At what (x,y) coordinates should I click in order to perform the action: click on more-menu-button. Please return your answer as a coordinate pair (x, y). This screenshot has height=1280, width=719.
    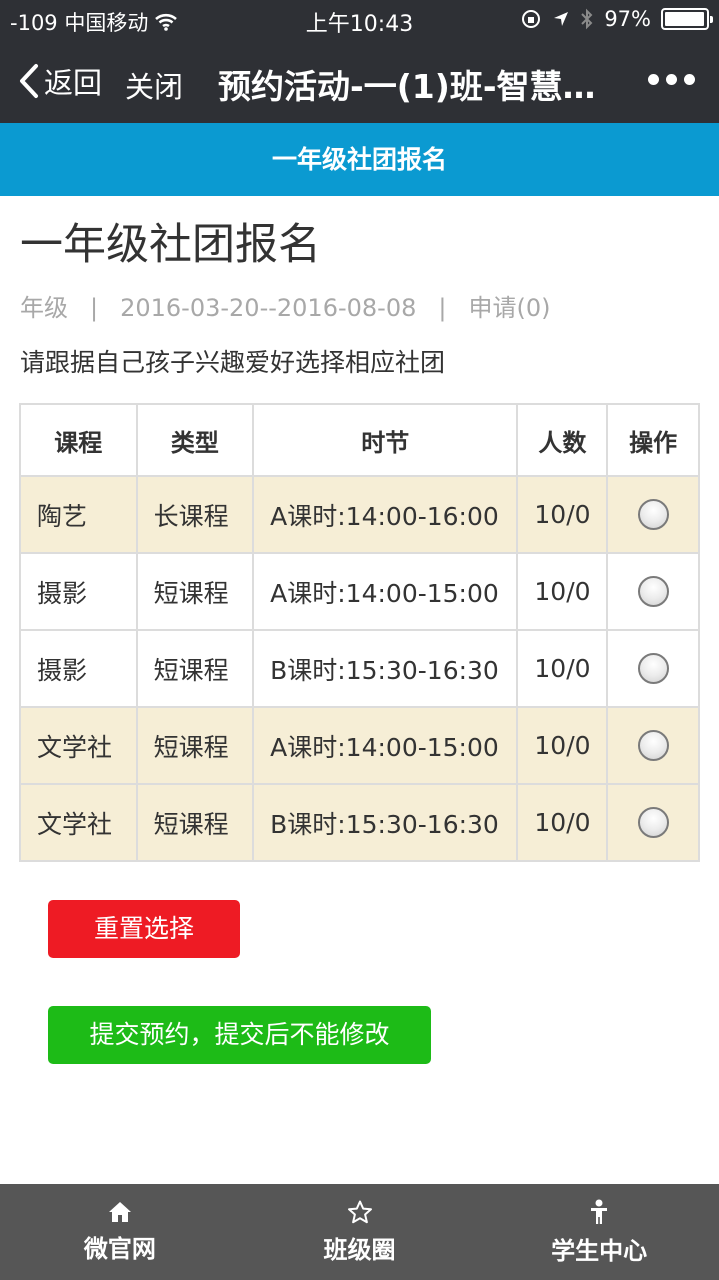
    Looking at the image, I should click on (671, 79).